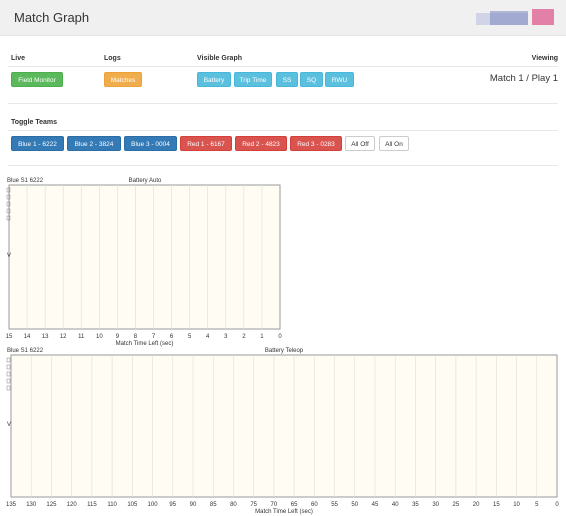 This screenshot has width=566, height=516. Describe the element at coordinates (63, 337) in the screenshot. I see `x-tick-label: 12` at that location.